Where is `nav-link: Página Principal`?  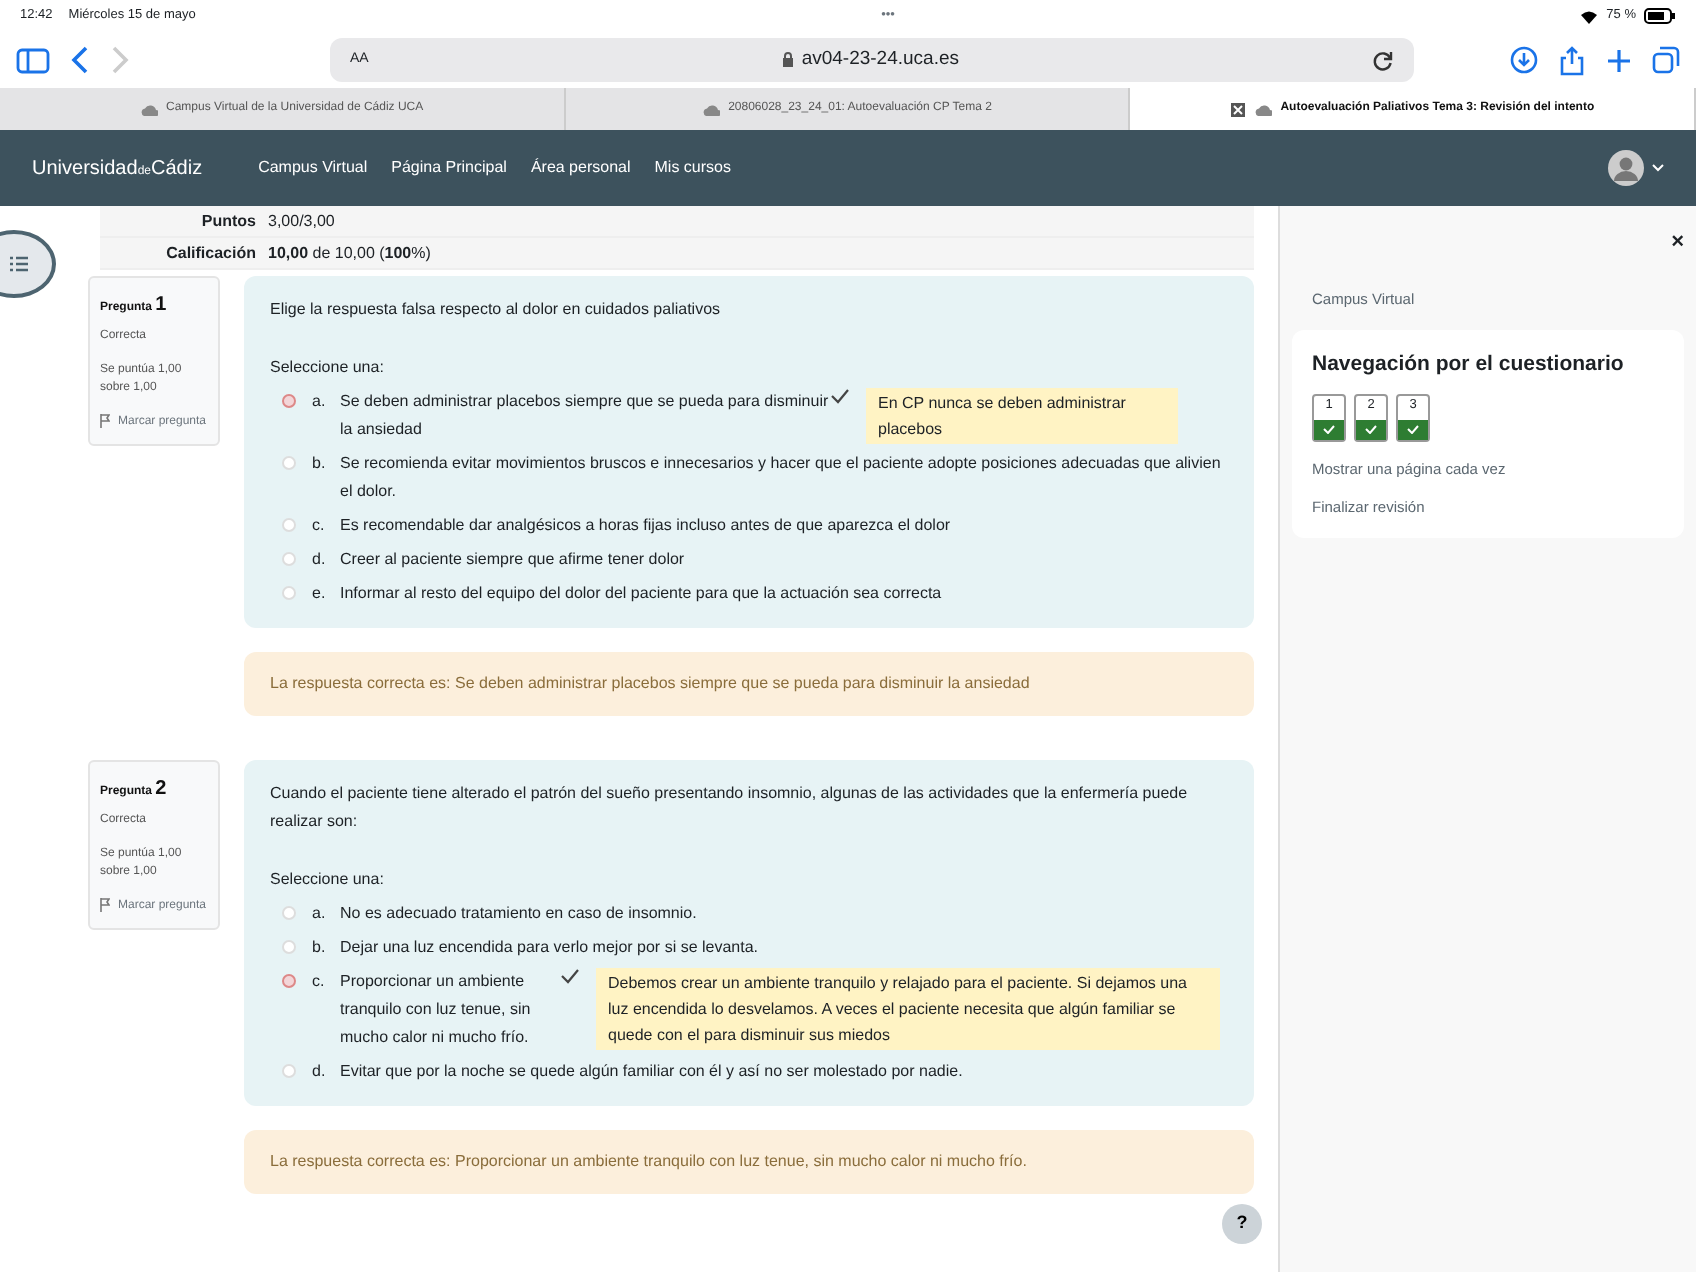 nav-link: Página Principal is located at coordinates (449, 168).